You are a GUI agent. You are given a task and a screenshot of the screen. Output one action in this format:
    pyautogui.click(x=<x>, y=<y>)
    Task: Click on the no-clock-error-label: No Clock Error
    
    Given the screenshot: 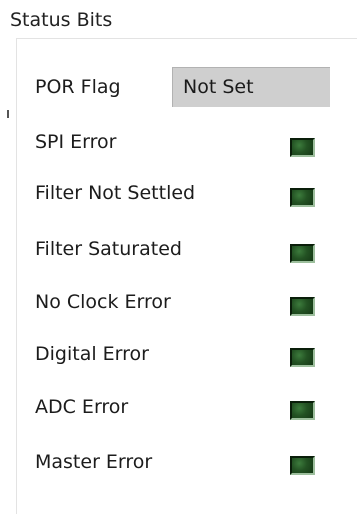 What is the action you would take?
    pyautogui.click(x=103, y=302)
    